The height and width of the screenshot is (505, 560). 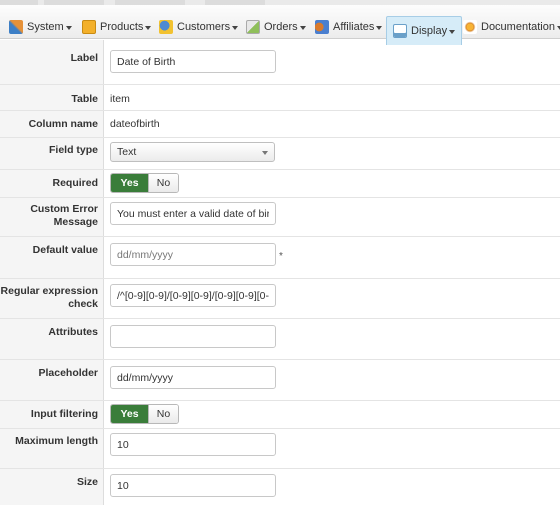 What do you see at coordinates (120, 99) in the screenshot?
I see `table-value: item` at bounding box center [120, 99].